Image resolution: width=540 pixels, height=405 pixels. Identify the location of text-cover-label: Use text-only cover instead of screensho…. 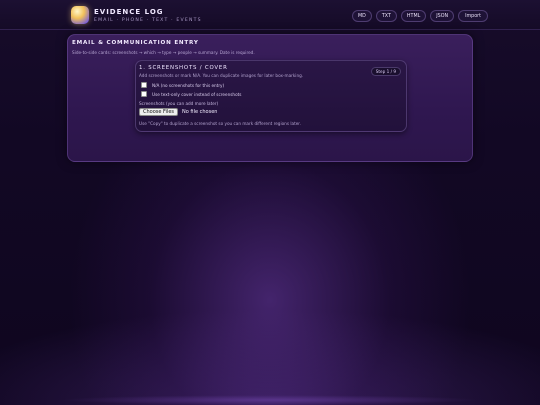
(197, 94).